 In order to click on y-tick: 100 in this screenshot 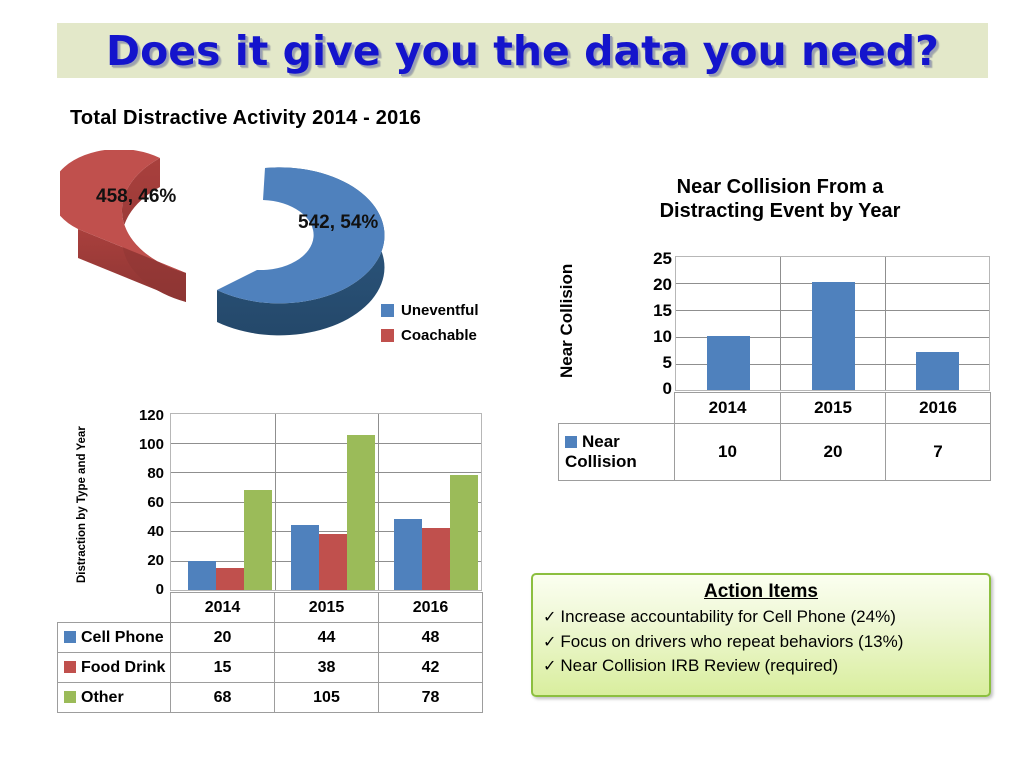, I will do `click(151, 444)`.